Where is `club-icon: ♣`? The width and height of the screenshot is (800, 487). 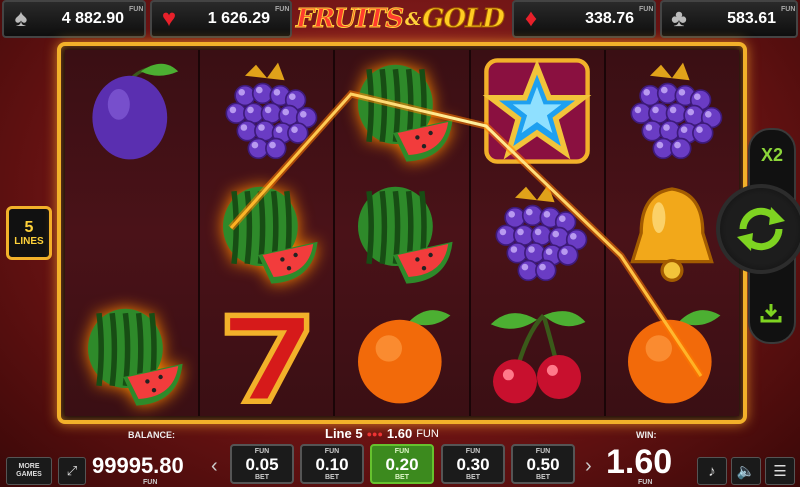
club-icon: ♣ is located at coordinates (679, 18).